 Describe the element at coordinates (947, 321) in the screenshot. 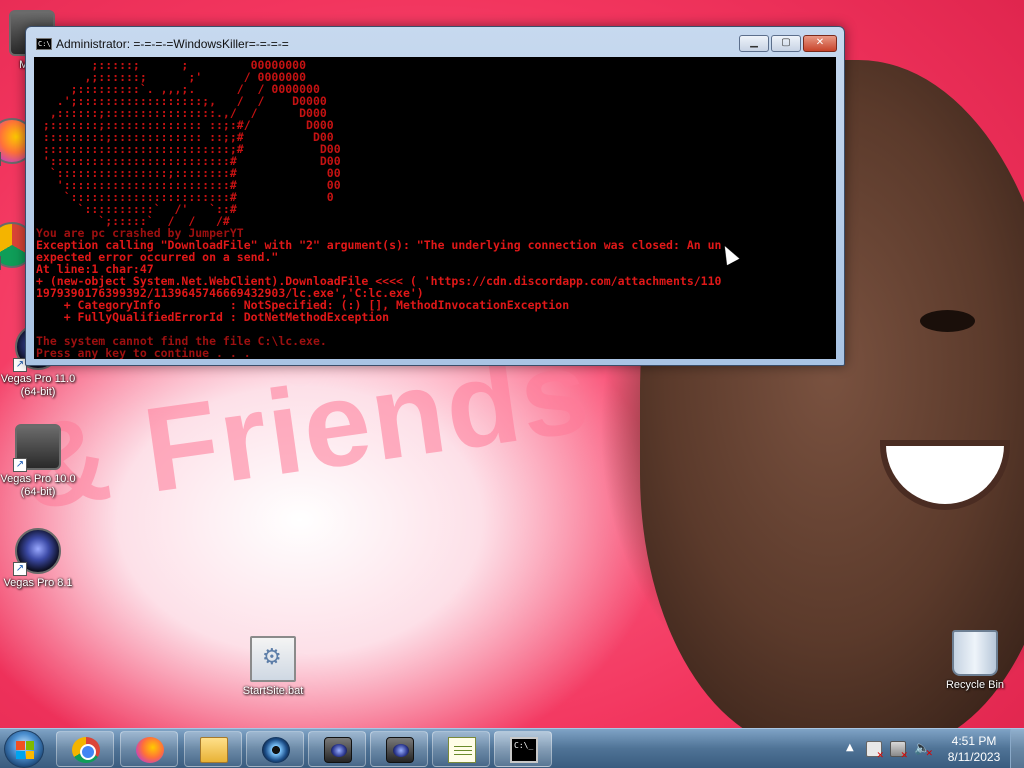

I see `wallpaper-eye-right` at that location.